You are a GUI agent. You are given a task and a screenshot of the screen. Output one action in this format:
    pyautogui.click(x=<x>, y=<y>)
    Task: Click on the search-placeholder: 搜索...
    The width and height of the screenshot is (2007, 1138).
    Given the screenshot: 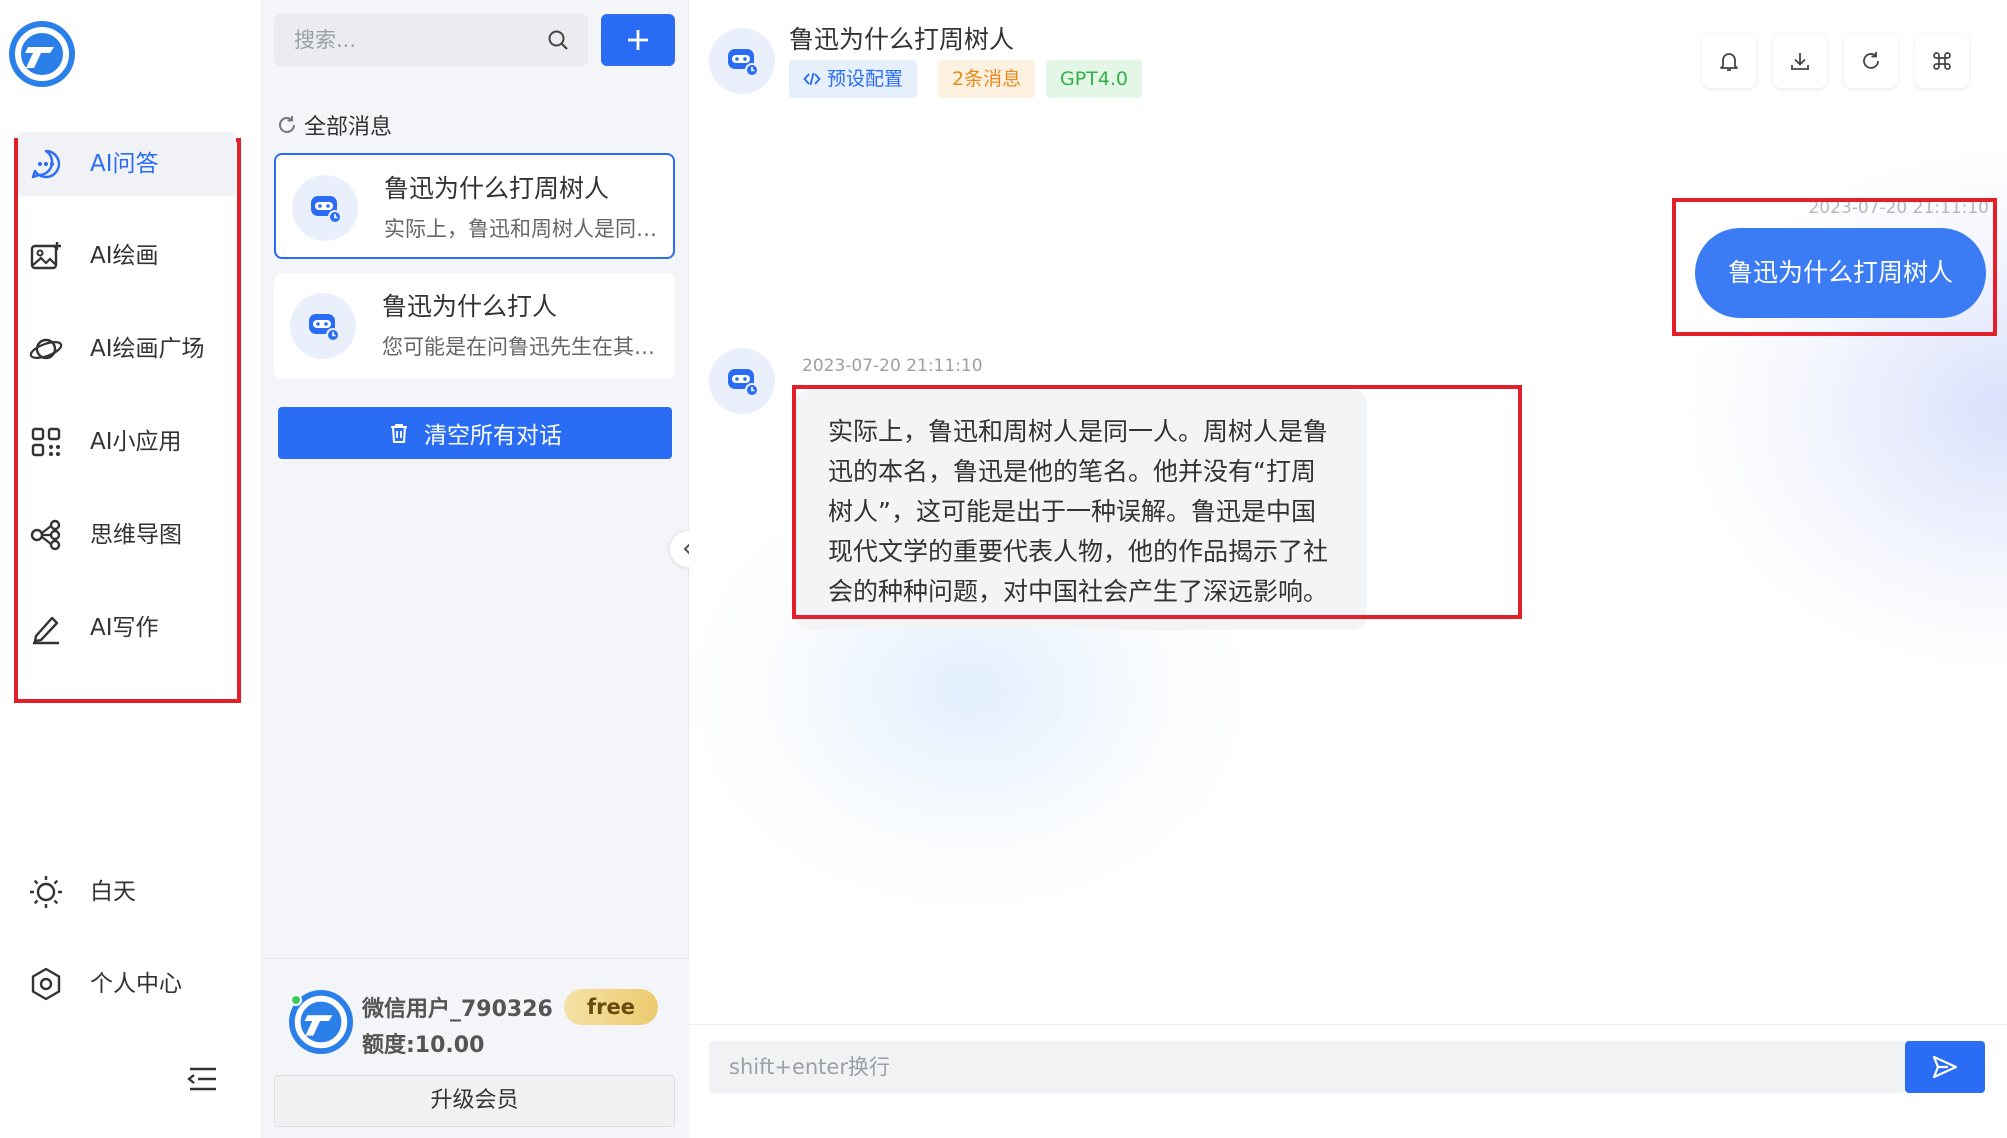 What is the action you would take?
    pyautogui.click(x=325, y=40)
    